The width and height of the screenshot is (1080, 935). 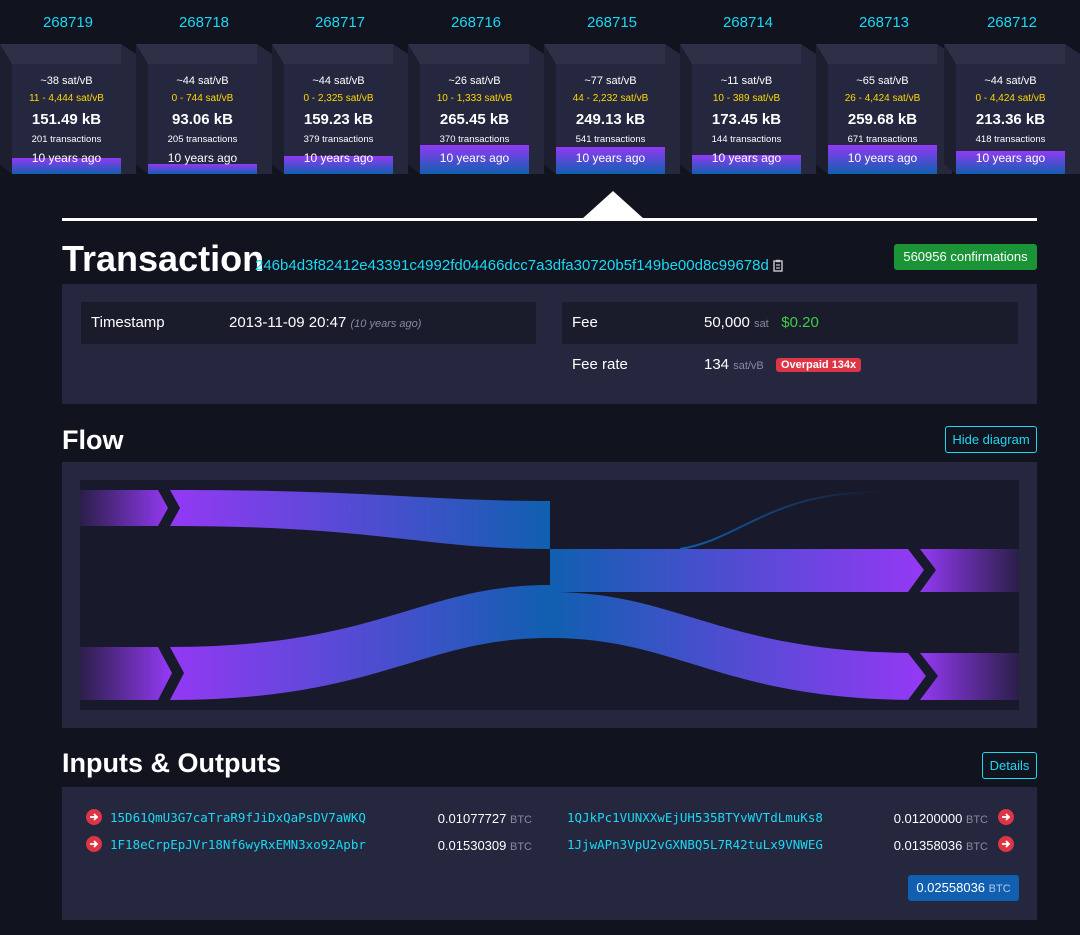 I want to click on block-size: 265.45 kB, so click(x=474, y=119).